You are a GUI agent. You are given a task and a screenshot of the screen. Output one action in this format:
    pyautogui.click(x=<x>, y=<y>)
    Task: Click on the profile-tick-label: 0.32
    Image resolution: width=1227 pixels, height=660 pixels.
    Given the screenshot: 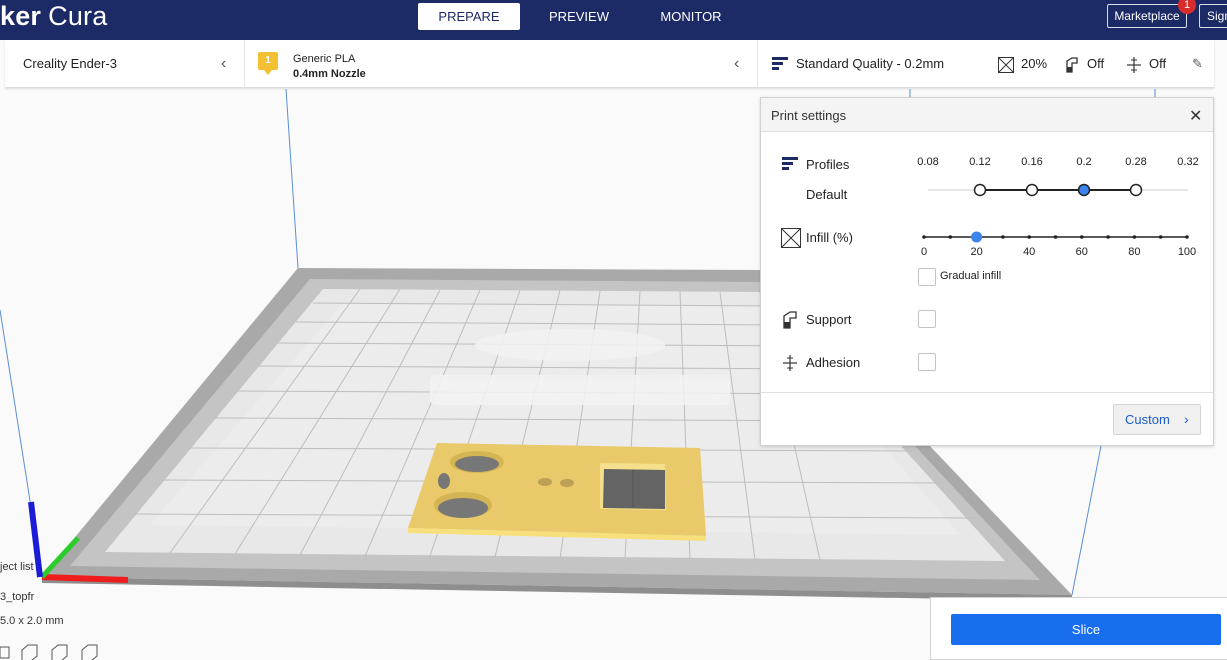 What is the action you would take?
    pyautogui.click(x=1188, y=162)
    